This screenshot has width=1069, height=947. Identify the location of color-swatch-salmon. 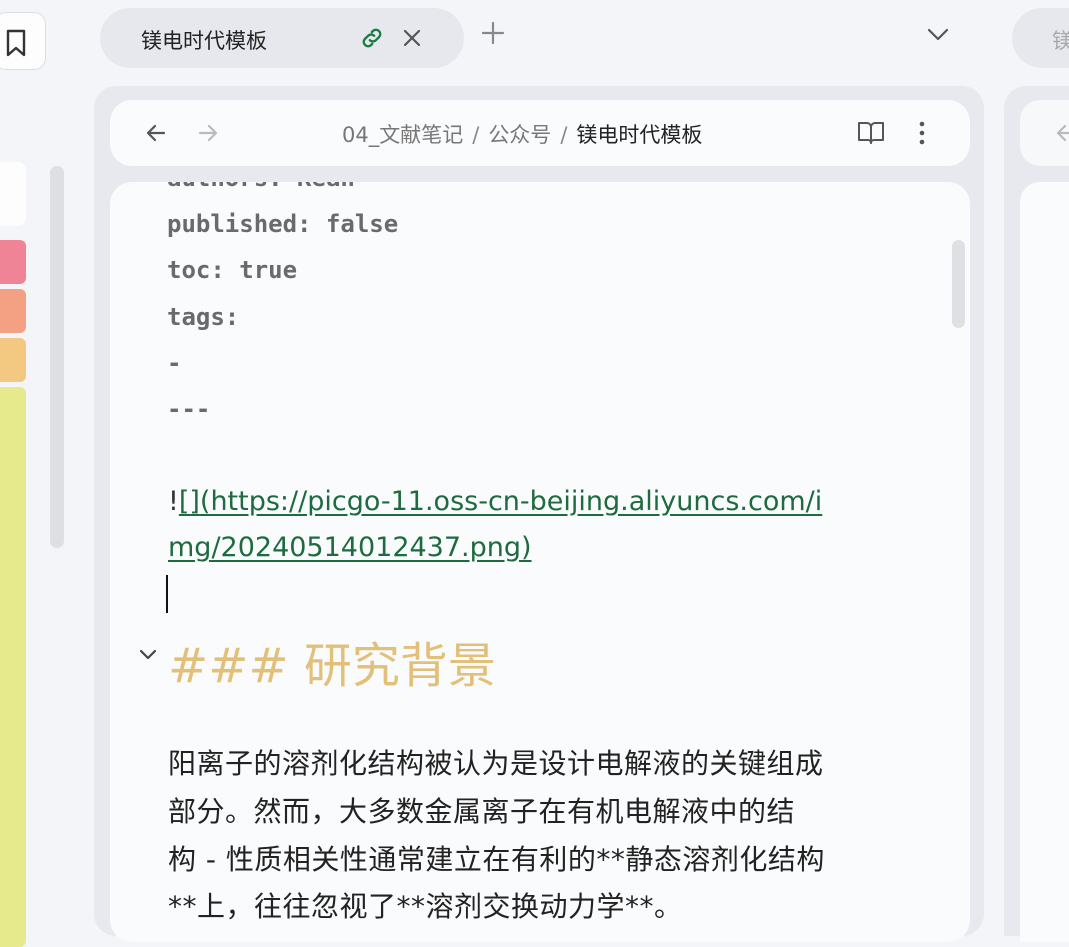
(13, 311).